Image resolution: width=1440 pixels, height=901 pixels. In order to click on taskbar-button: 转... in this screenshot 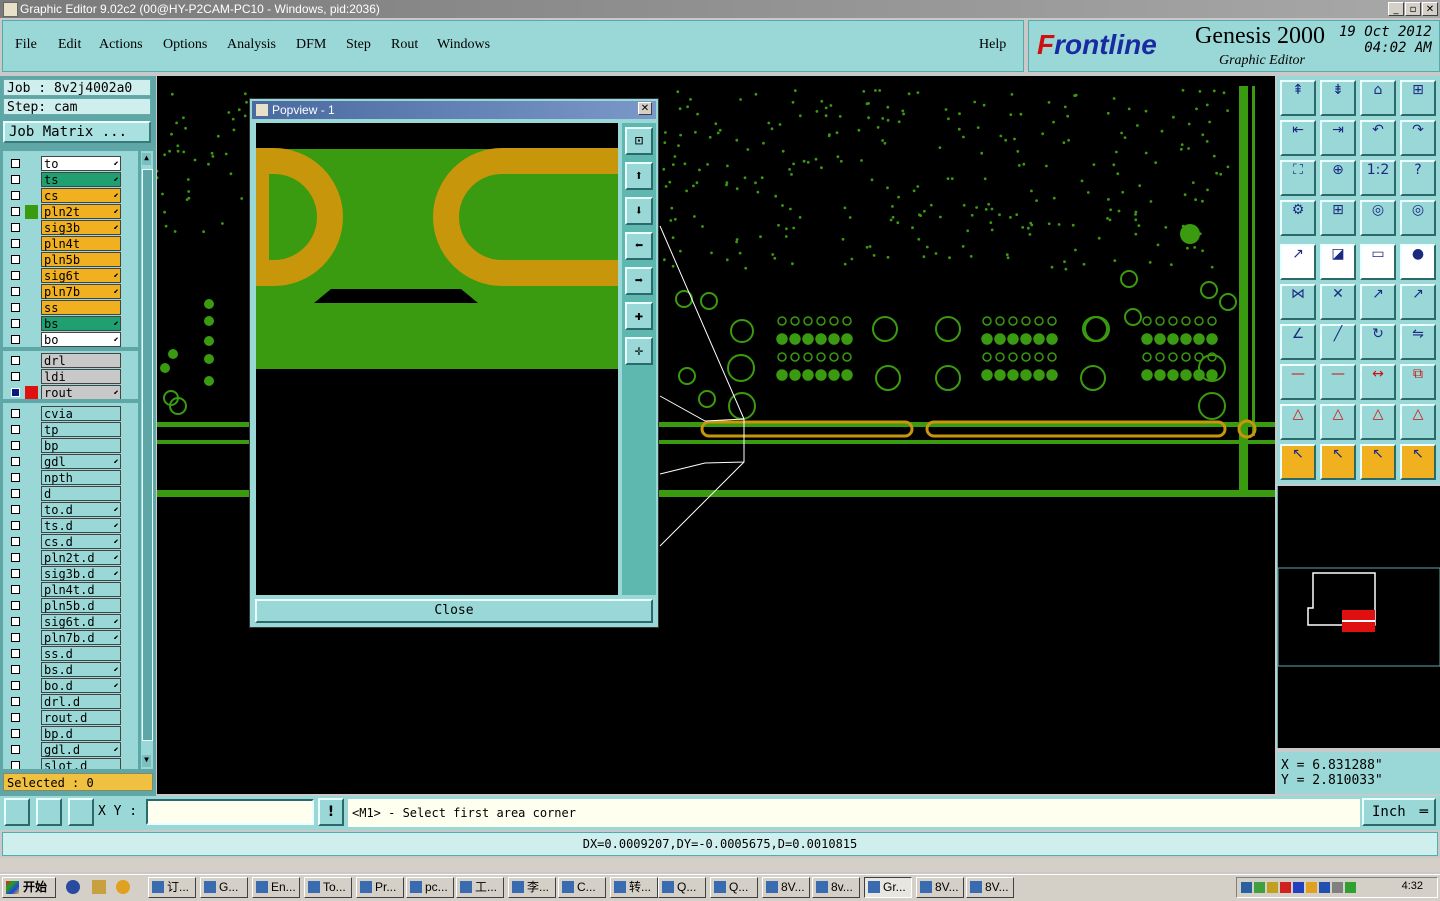, I will do `click(634, 887)`.